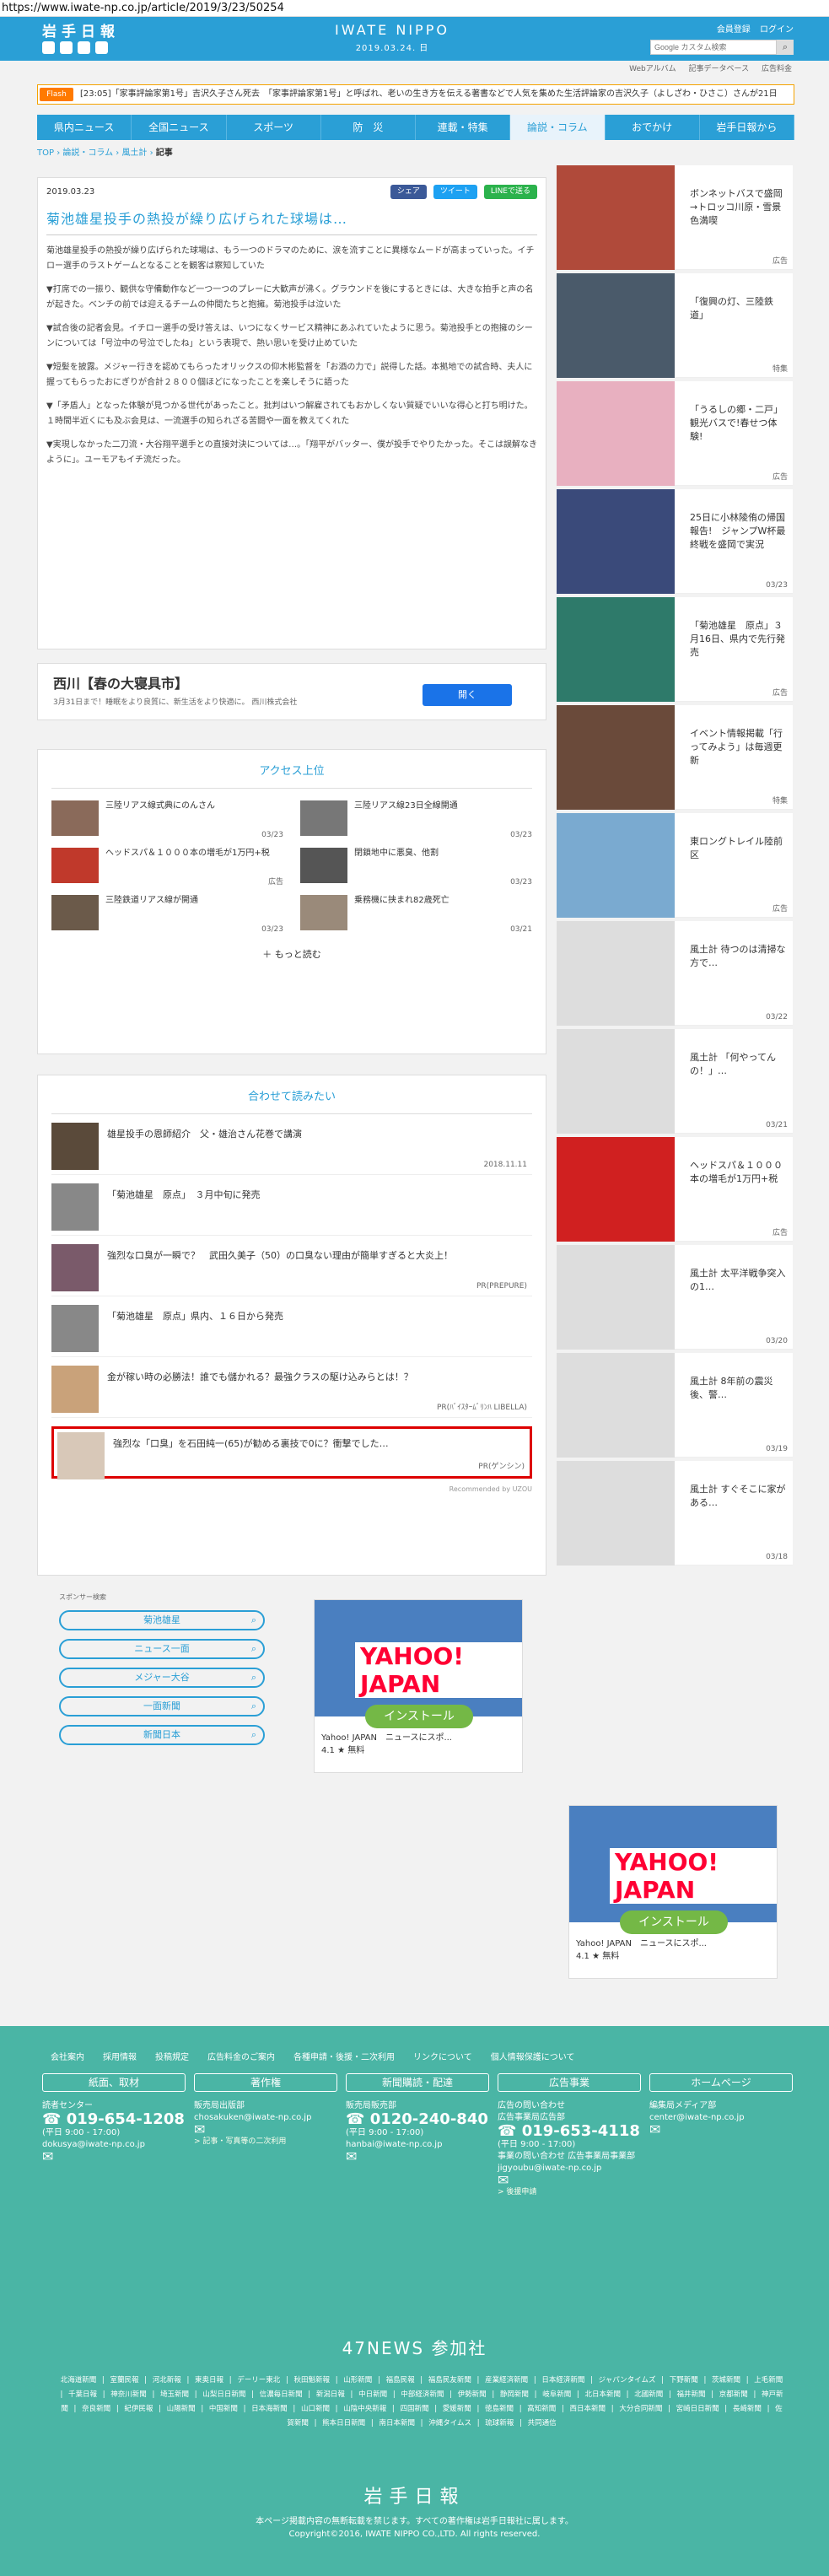 The image size is (829, 2576). Describe the element at coordinates (274, 127) in the screenshot. I see `nav-sports: スポーツ` at that location.